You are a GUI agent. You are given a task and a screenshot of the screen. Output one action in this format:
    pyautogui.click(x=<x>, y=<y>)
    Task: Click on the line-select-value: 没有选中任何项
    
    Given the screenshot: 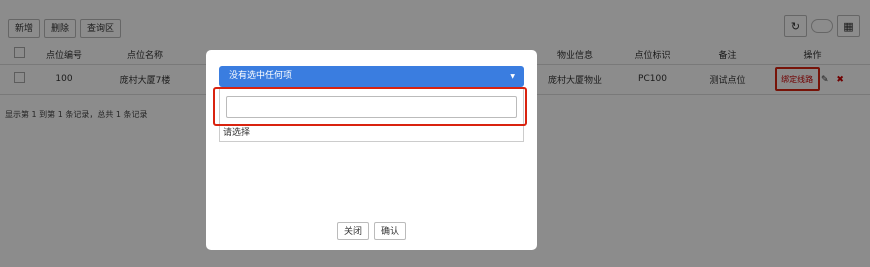 What is the action you would take?
    pyautogui.click(x=261, y=76)
    